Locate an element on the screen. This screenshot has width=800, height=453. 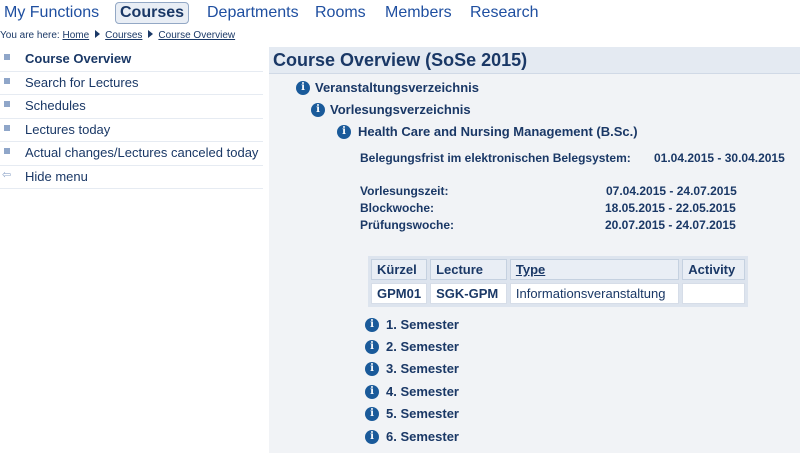
arrow-left-icon: ⇦ is located at coordinates (7, 174).